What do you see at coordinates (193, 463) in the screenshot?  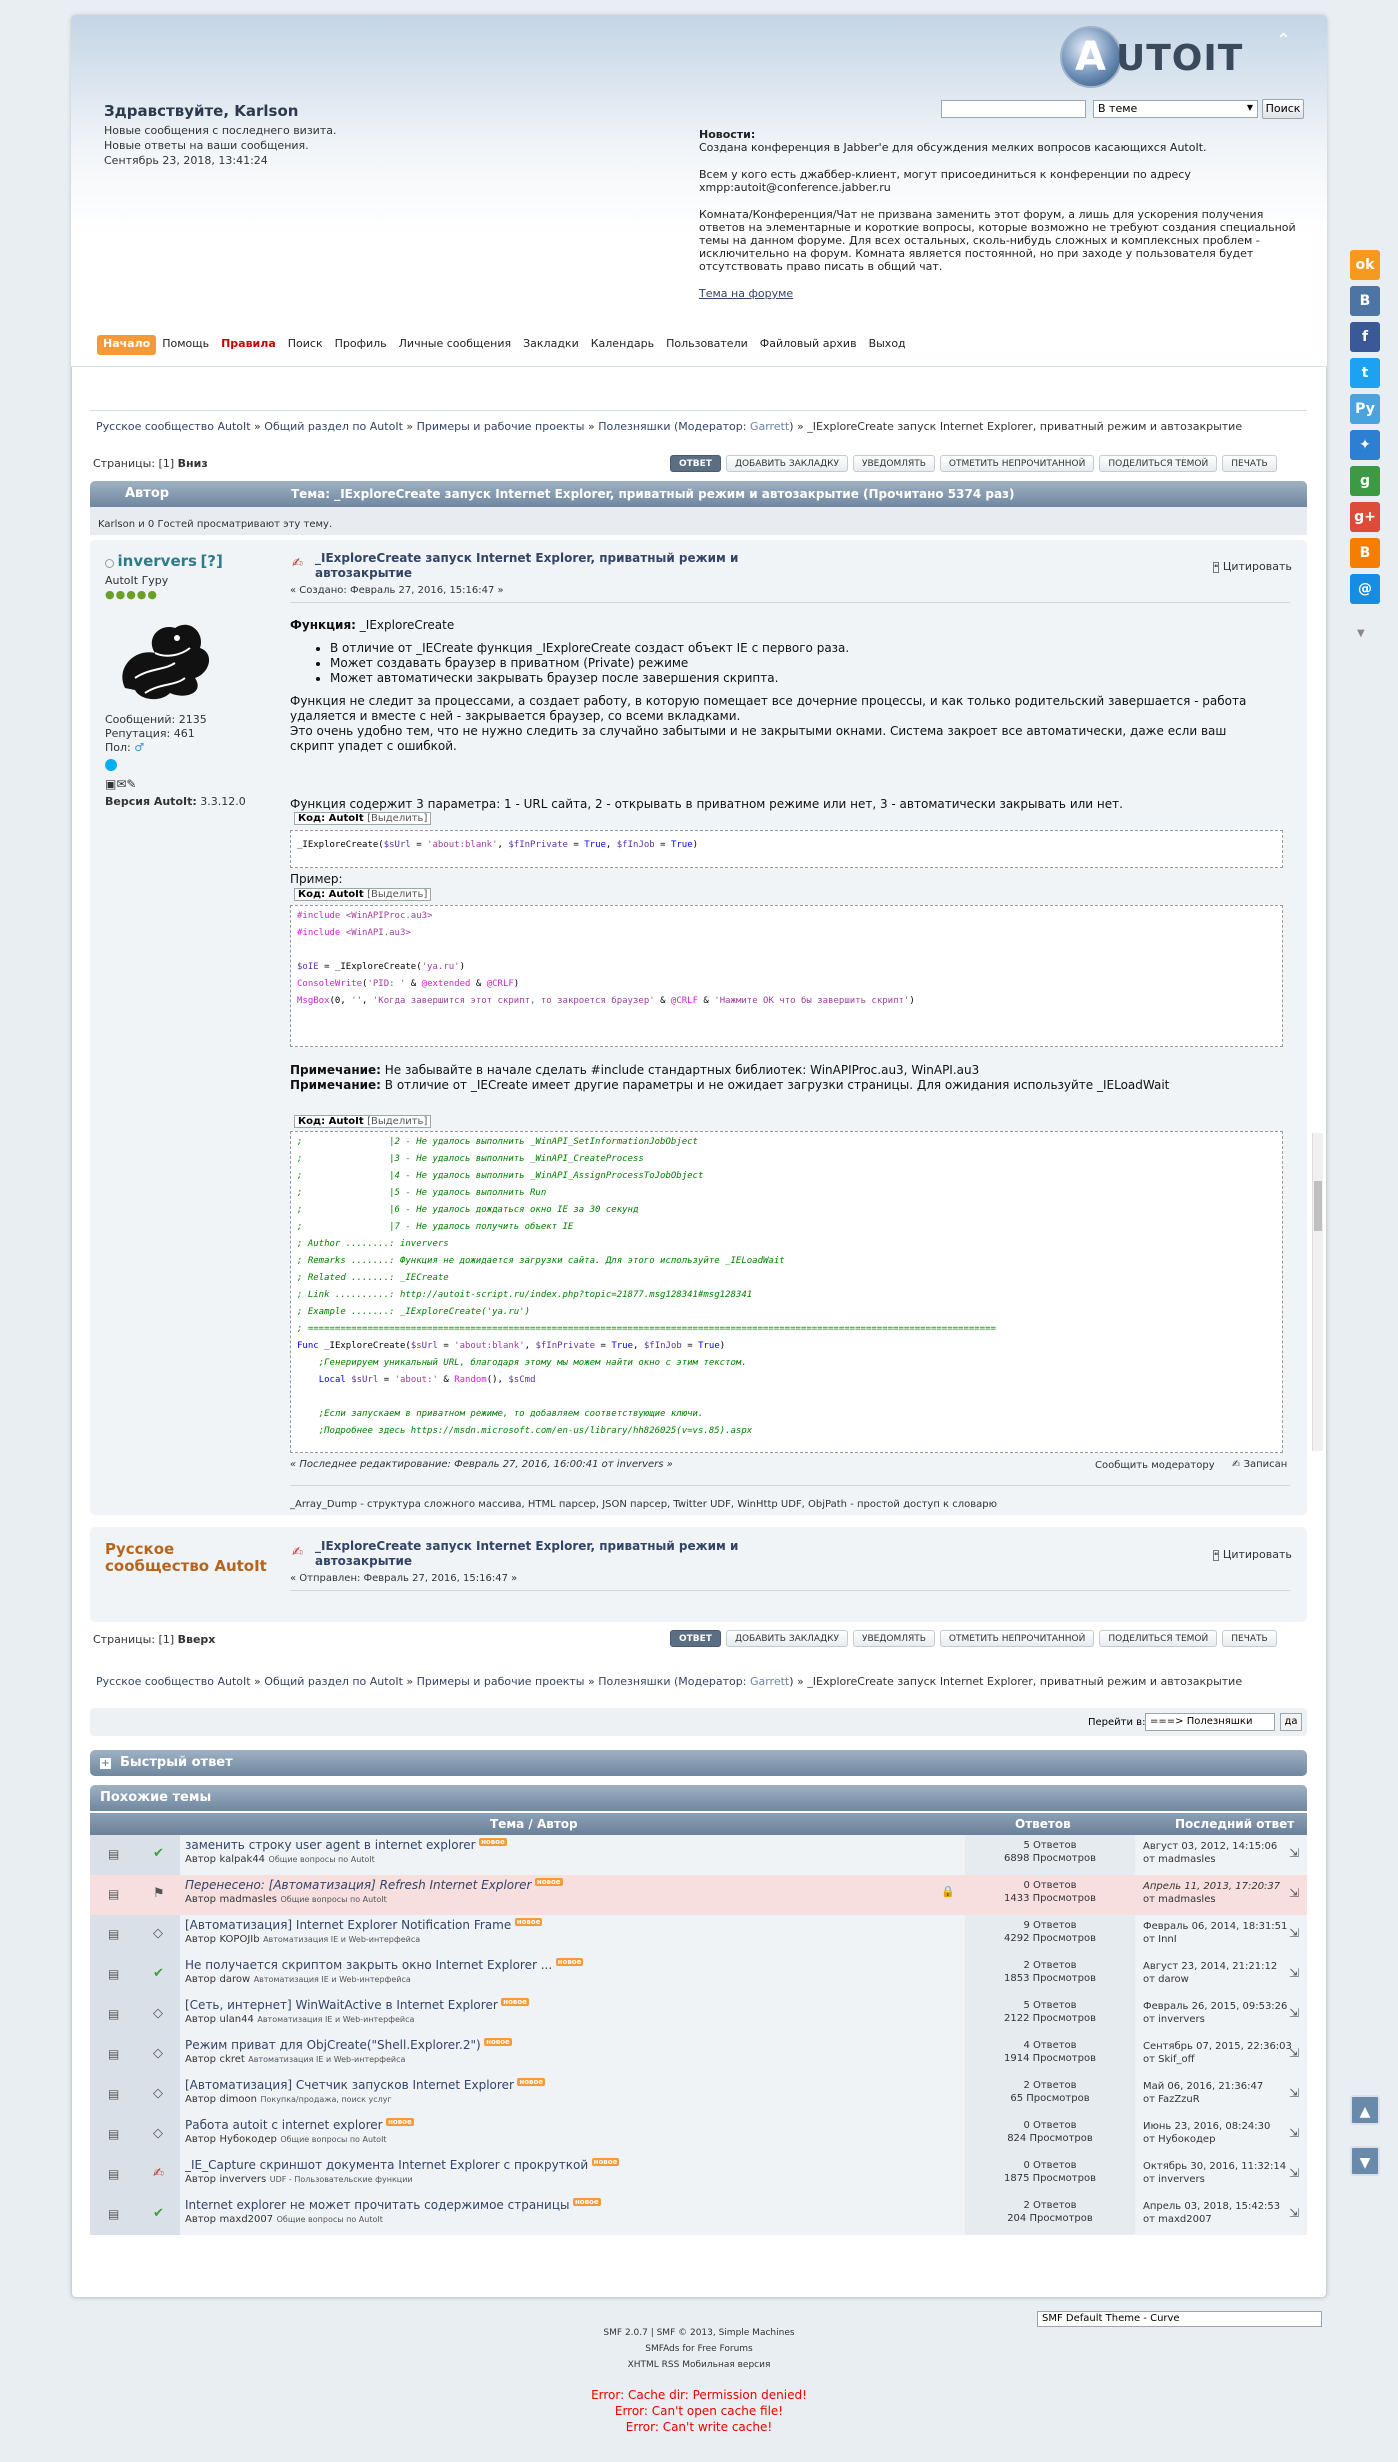 I see `go-down-link: Вниз` at bounding box center [193, 463].